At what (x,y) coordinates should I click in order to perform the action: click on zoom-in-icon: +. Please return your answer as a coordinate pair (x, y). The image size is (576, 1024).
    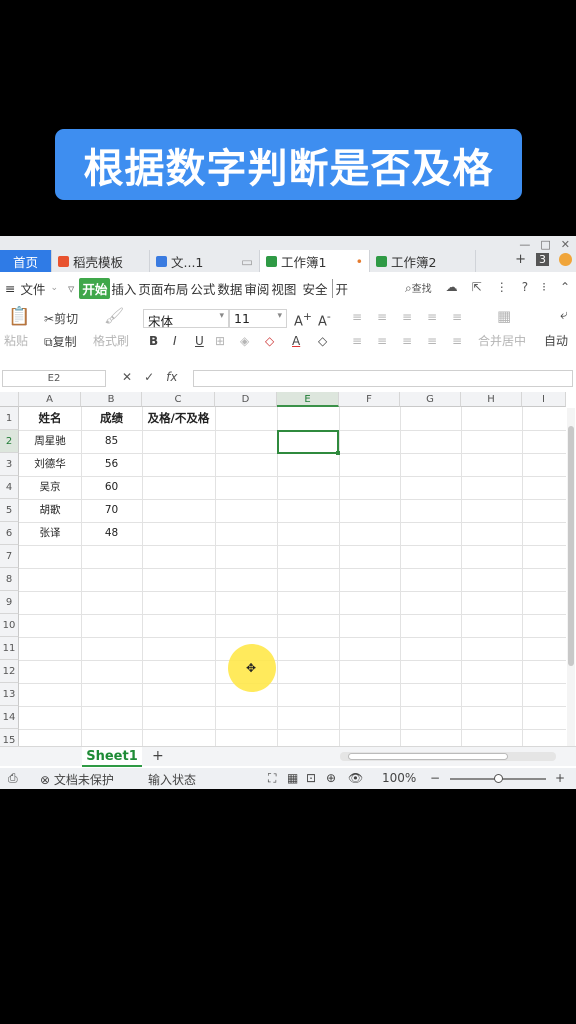
    Looking at the image, I should click on (560, 778).